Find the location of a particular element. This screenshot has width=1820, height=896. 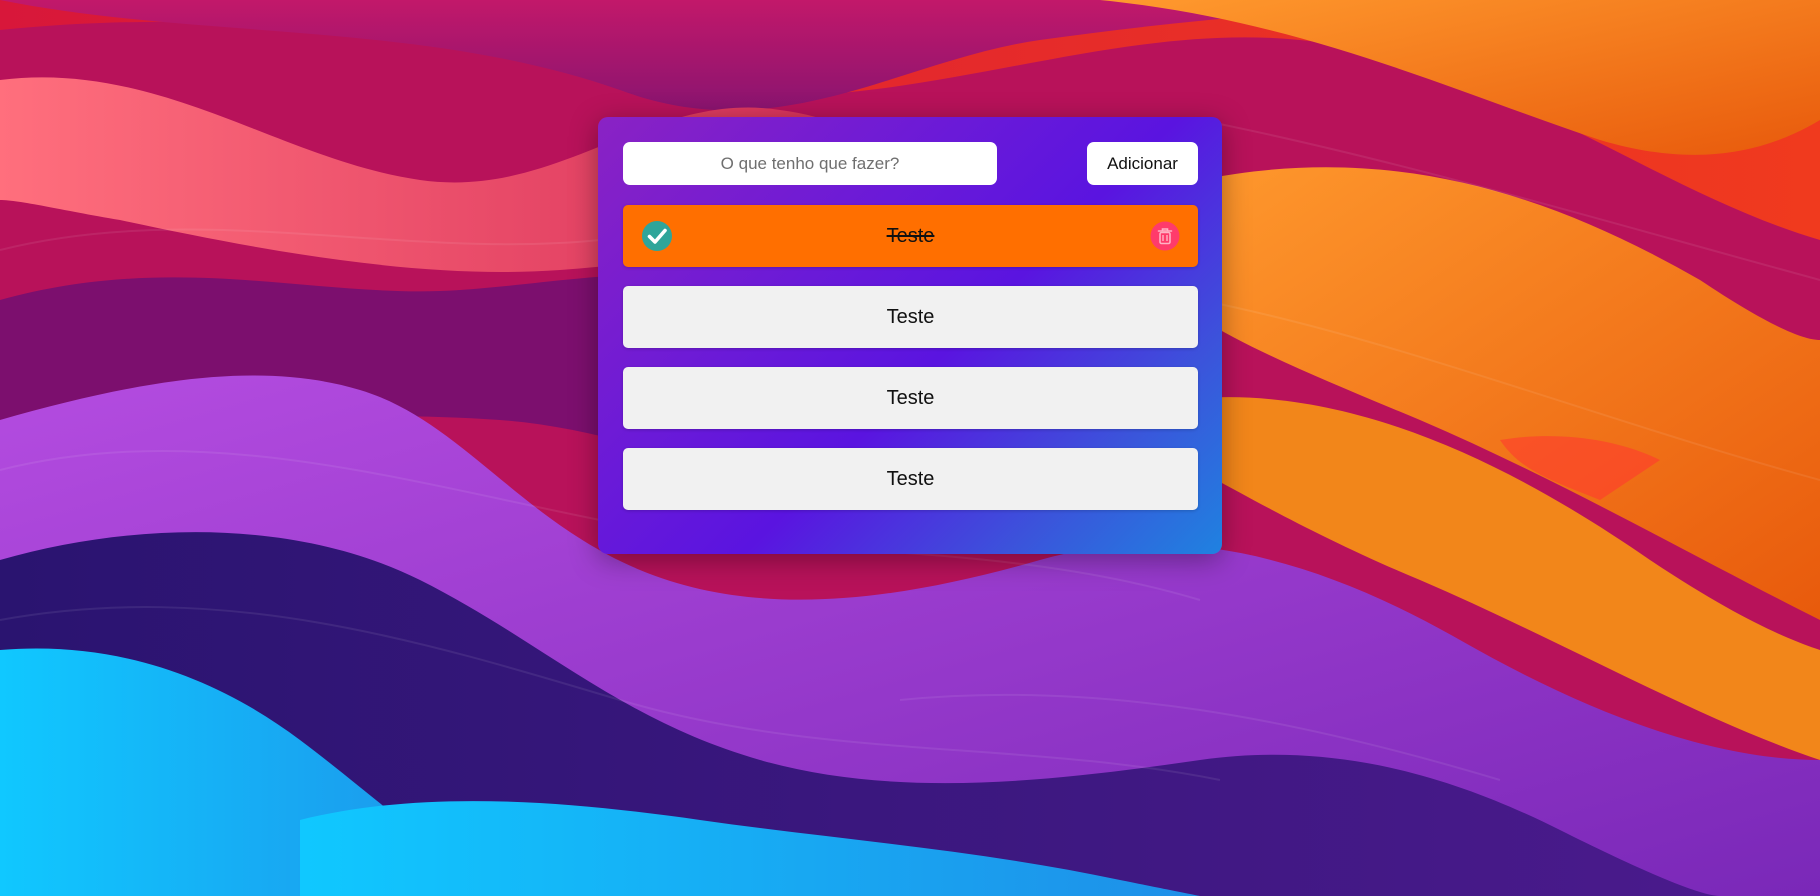

task-item-completed: Teste is located at coordinates (910, 236).